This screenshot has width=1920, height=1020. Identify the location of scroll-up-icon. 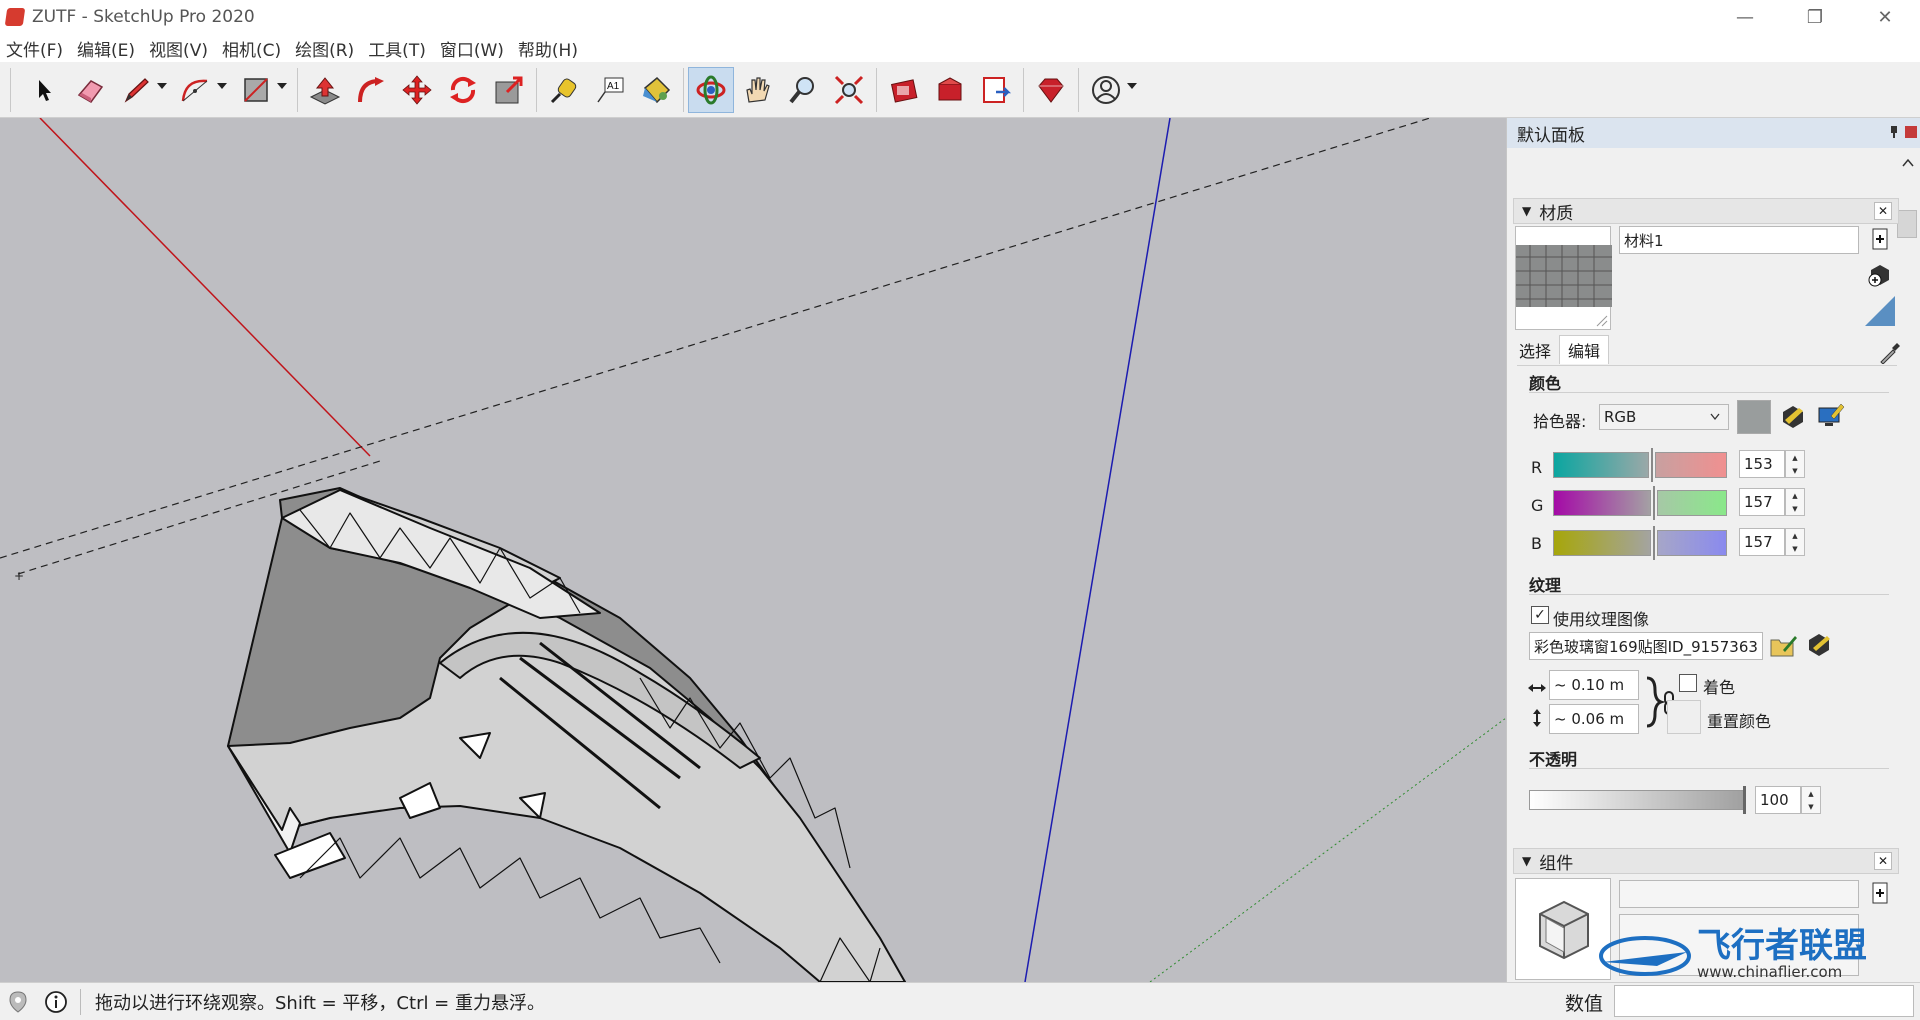
(1908, 163).